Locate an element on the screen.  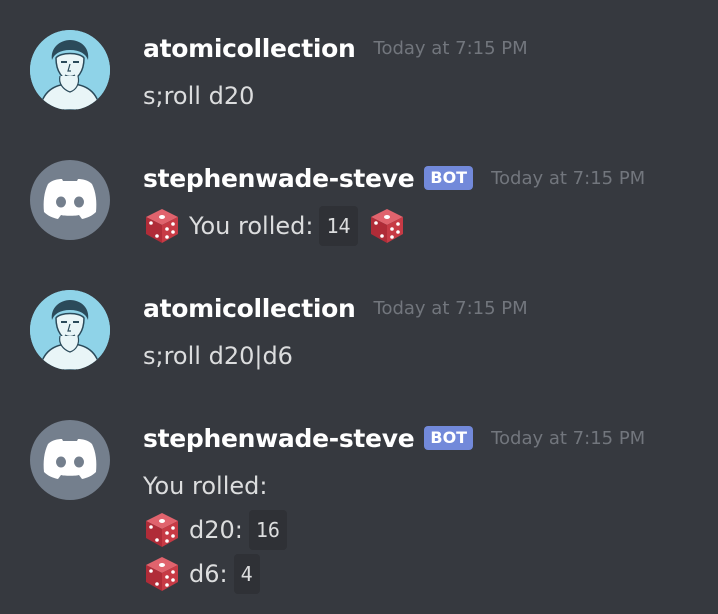
roll-value: 16 is located at coordinates (267, 530).